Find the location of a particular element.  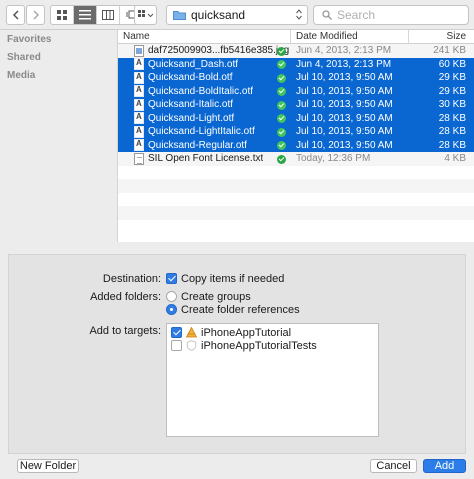

column-header-size: Size is located at coordinates (441, 36).